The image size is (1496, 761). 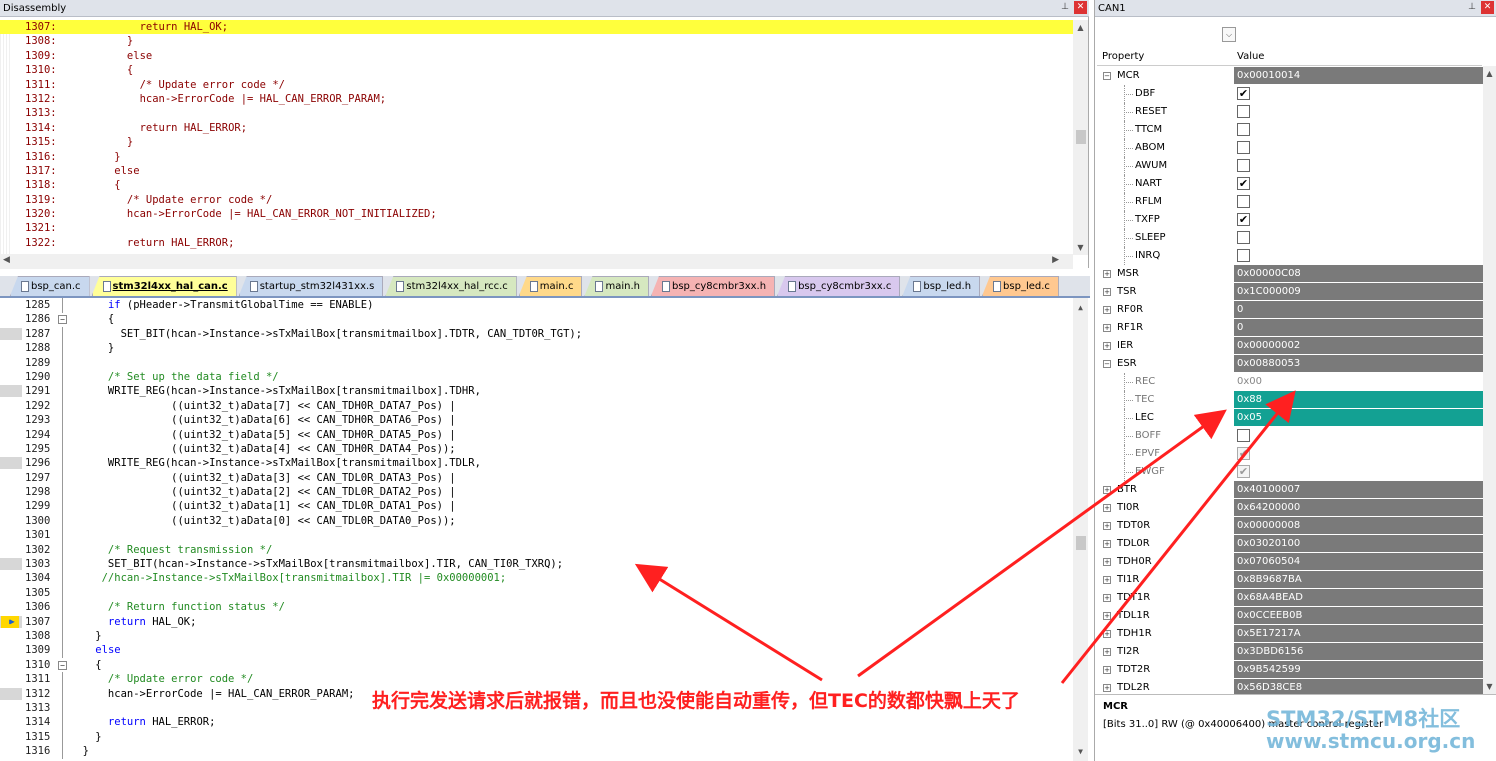 I want to click on register-row-ti0r: + TI0R 0x64200000, so click(x=1292, y=508).